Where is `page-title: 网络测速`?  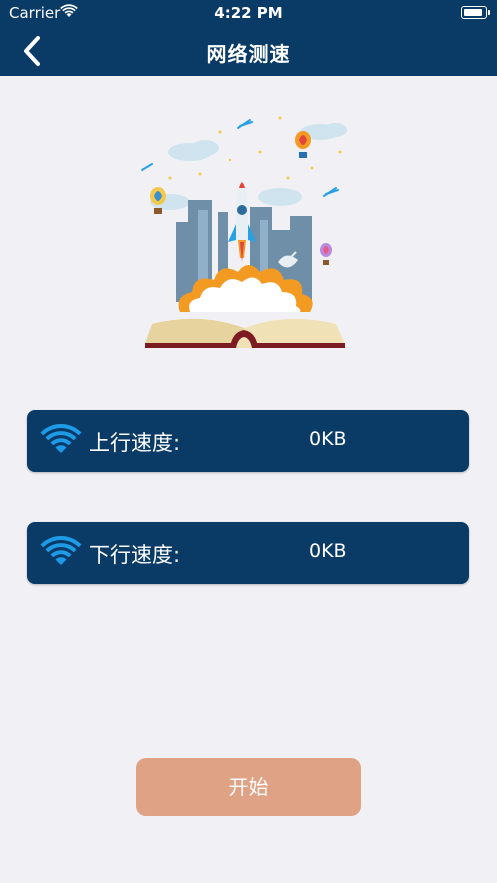
page-title: 网络测速 is located at coordinates (248, 54).